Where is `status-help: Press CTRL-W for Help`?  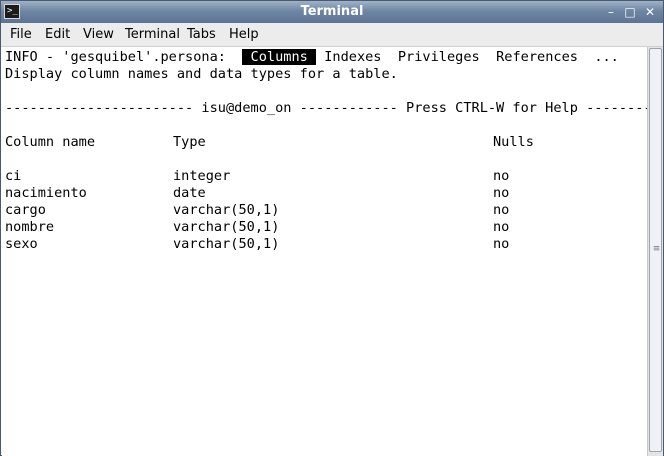
status-help: Press CTRL-W for Help is located at coordinates (492, 108).